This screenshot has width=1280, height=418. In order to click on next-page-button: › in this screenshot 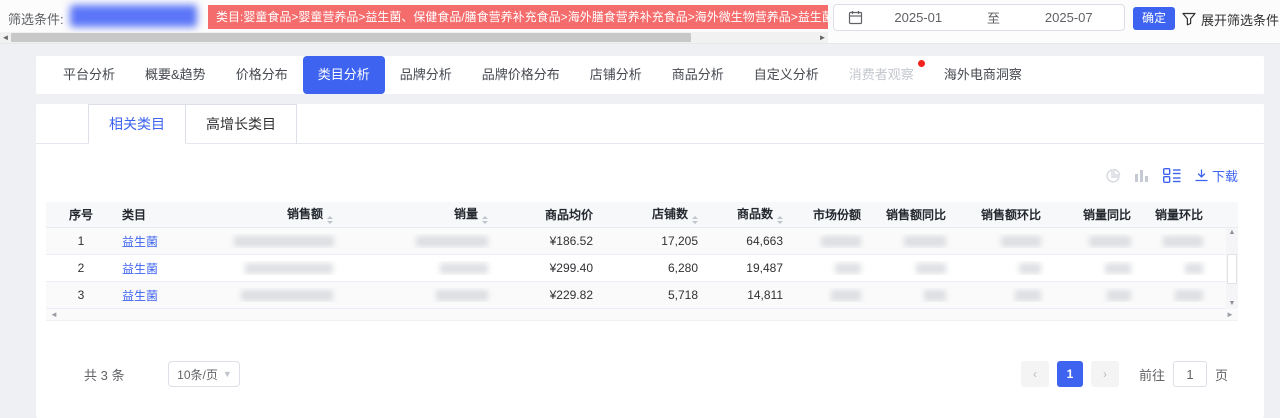, I will do `click(1104, 374)`.